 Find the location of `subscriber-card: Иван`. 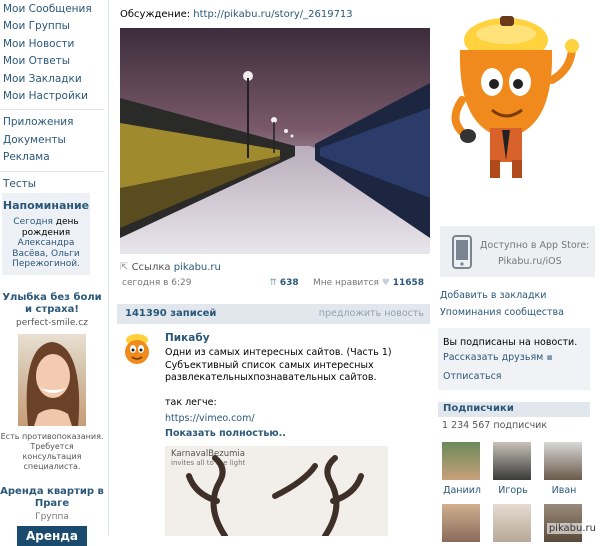

subscriber-card: Иван is located at coordinates (564, 469).